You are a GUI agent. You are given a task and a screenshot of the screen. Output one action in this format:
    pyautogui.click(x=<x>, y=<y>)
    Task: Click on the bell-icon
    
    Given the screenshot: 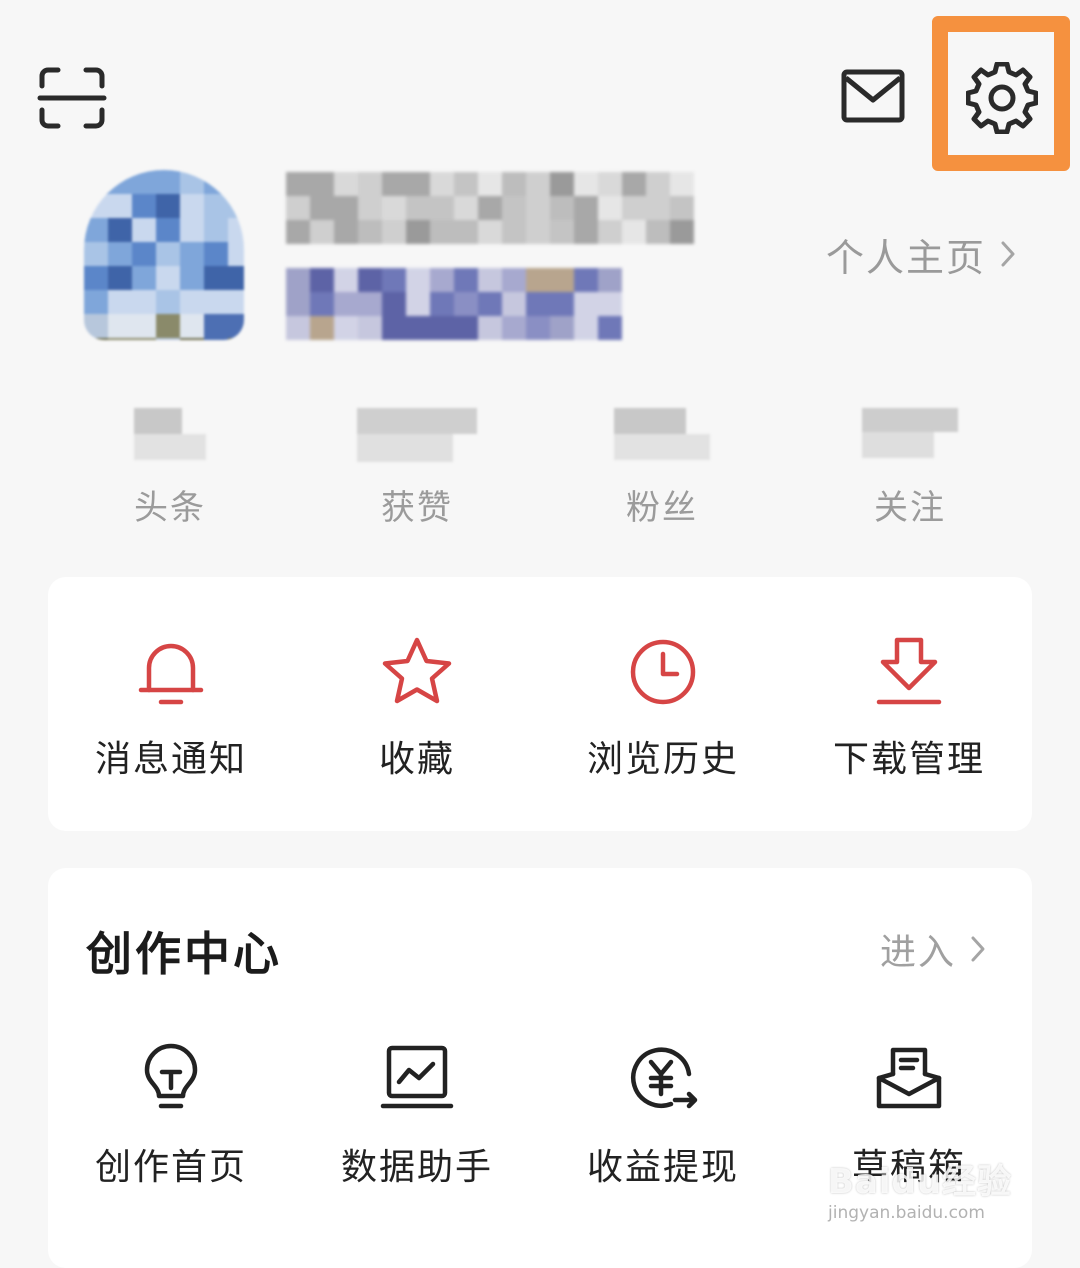 What is the action you would take?
    pyautogui.click(x=171, y=672)
    